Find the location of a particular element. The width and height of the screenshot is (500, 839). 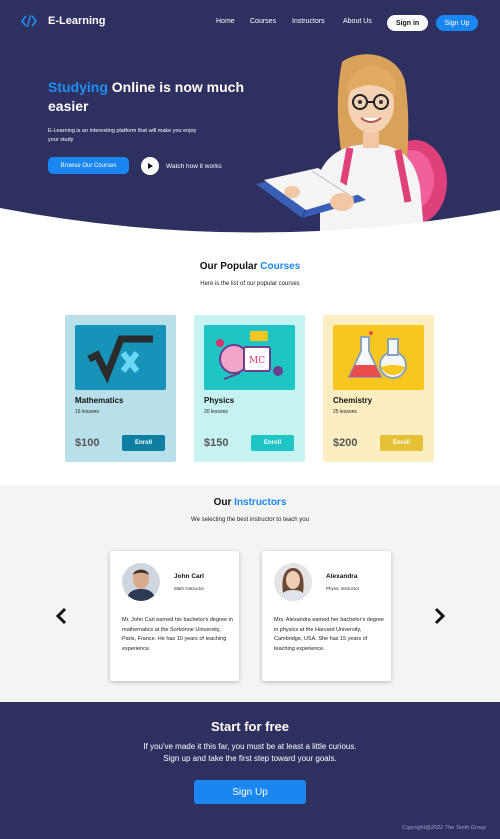

signup-nav-button: Sign Up is located at coordinates (457, 23).